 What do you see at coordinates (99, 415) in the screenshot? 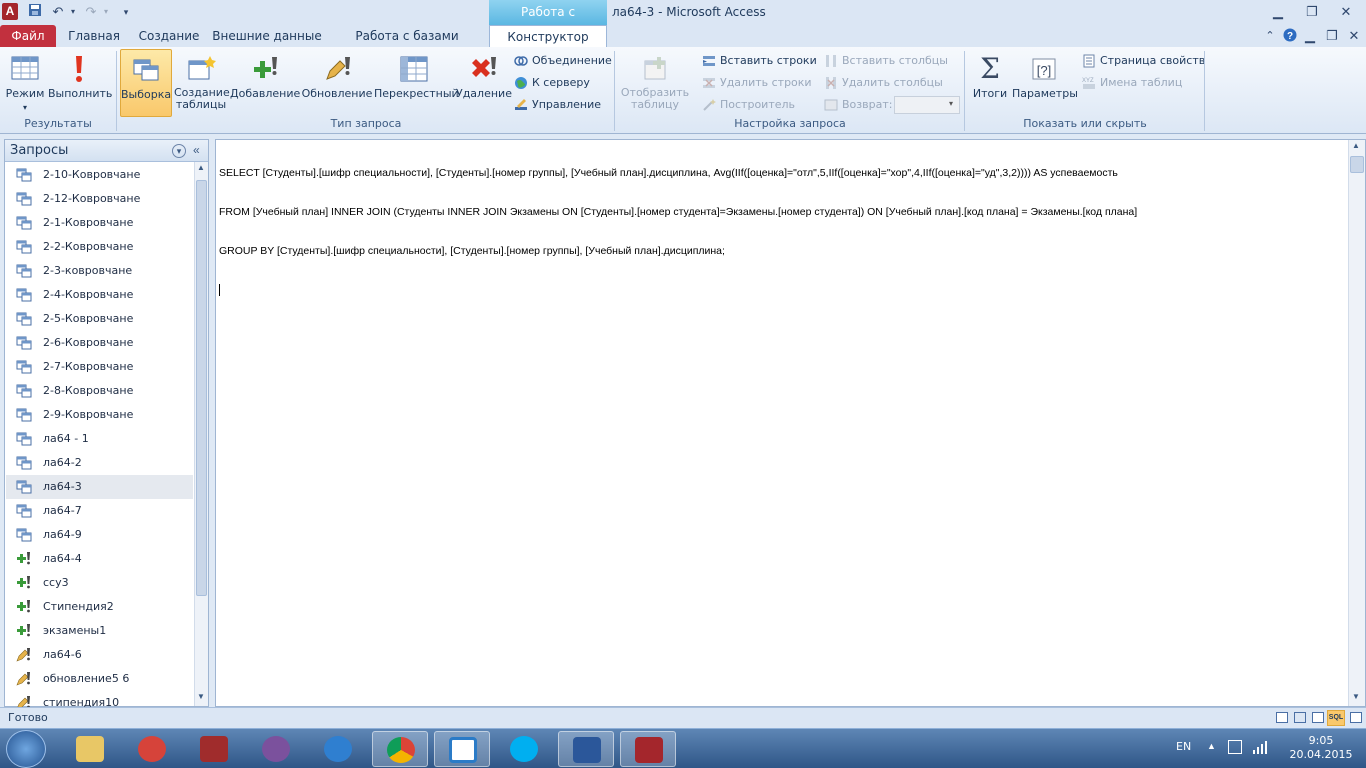
I see `nav-query-item: 2-9-Ковровчане` at bounding box center [99, 415].